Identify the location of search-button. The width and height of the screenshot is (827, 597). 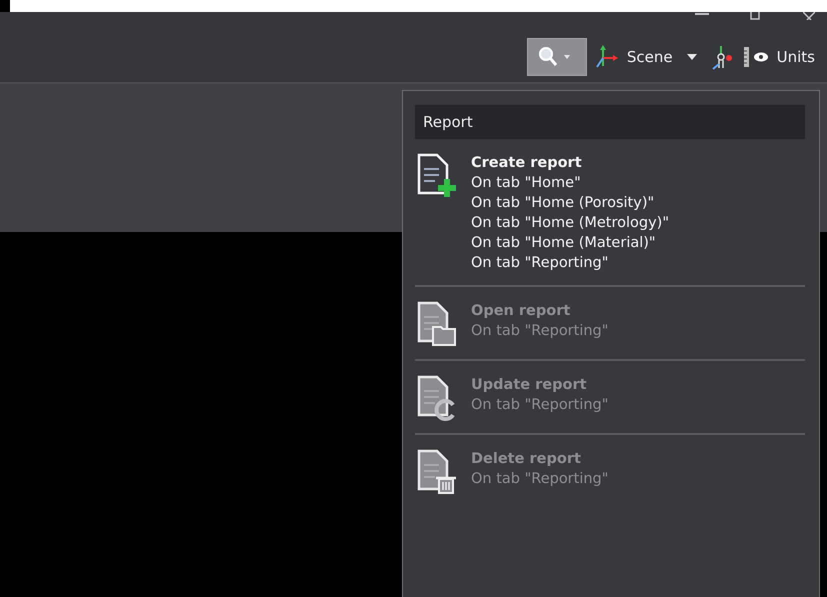
(556, 57).